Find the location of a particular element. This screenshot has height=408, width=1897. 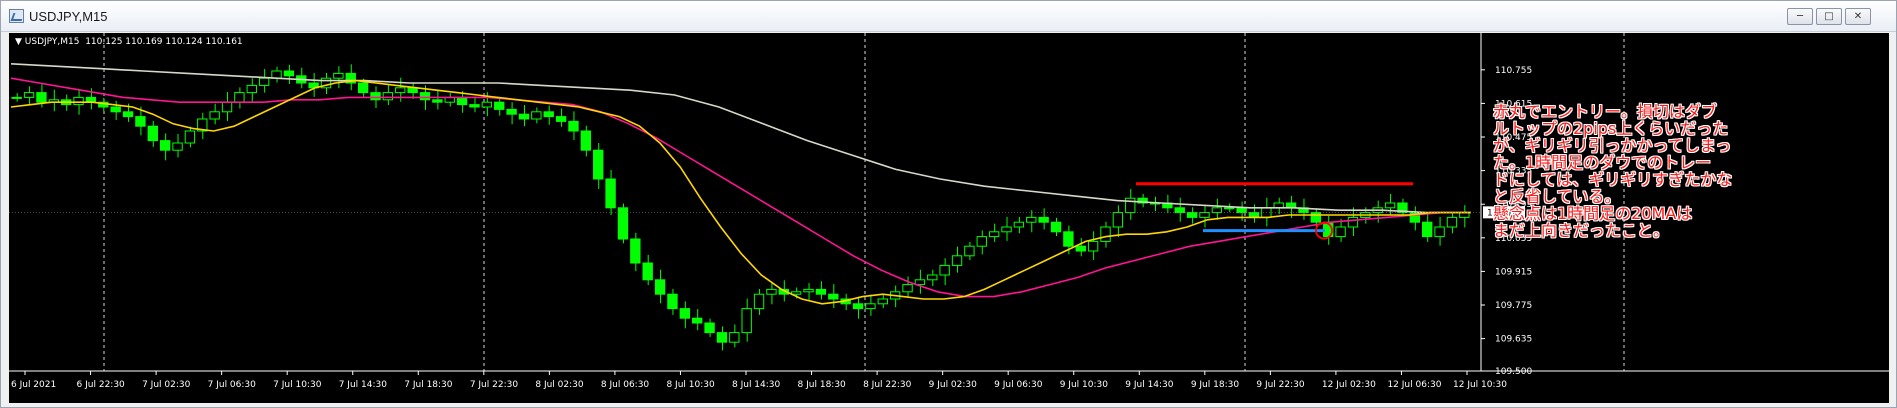

x-tick-label: 7 Jul 06:30 is located at coordinates (232, 385).